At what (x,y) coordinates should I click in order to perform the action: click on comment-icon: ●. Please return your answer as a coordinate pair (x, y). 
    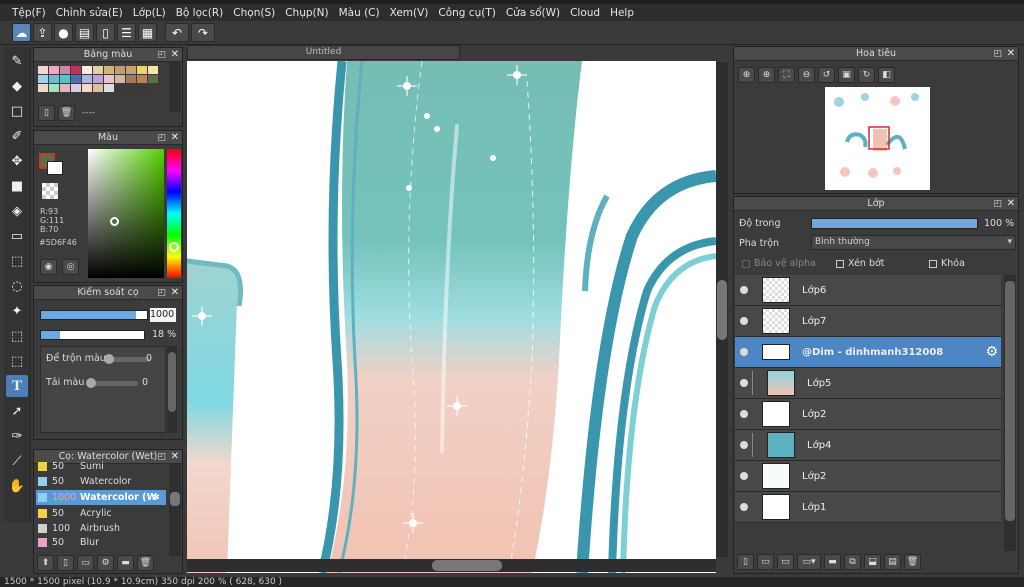
    Looking at the image, I should click on (63, 32).